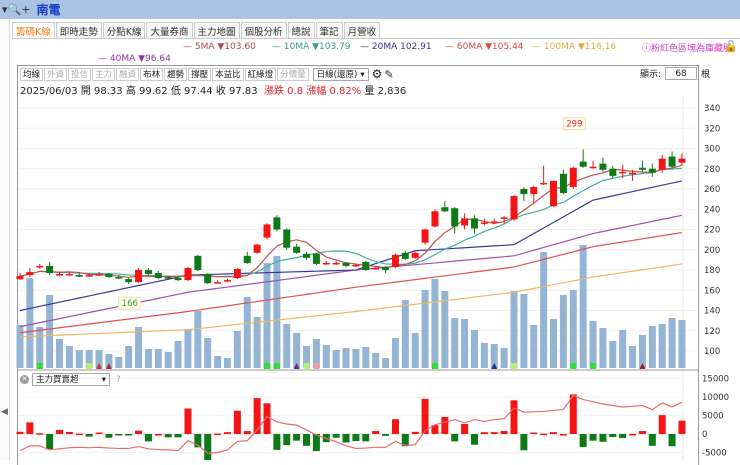 This screenshot has height=465, width=740. I want to click on indicator-tick-label: 5000, so click(713, 417).